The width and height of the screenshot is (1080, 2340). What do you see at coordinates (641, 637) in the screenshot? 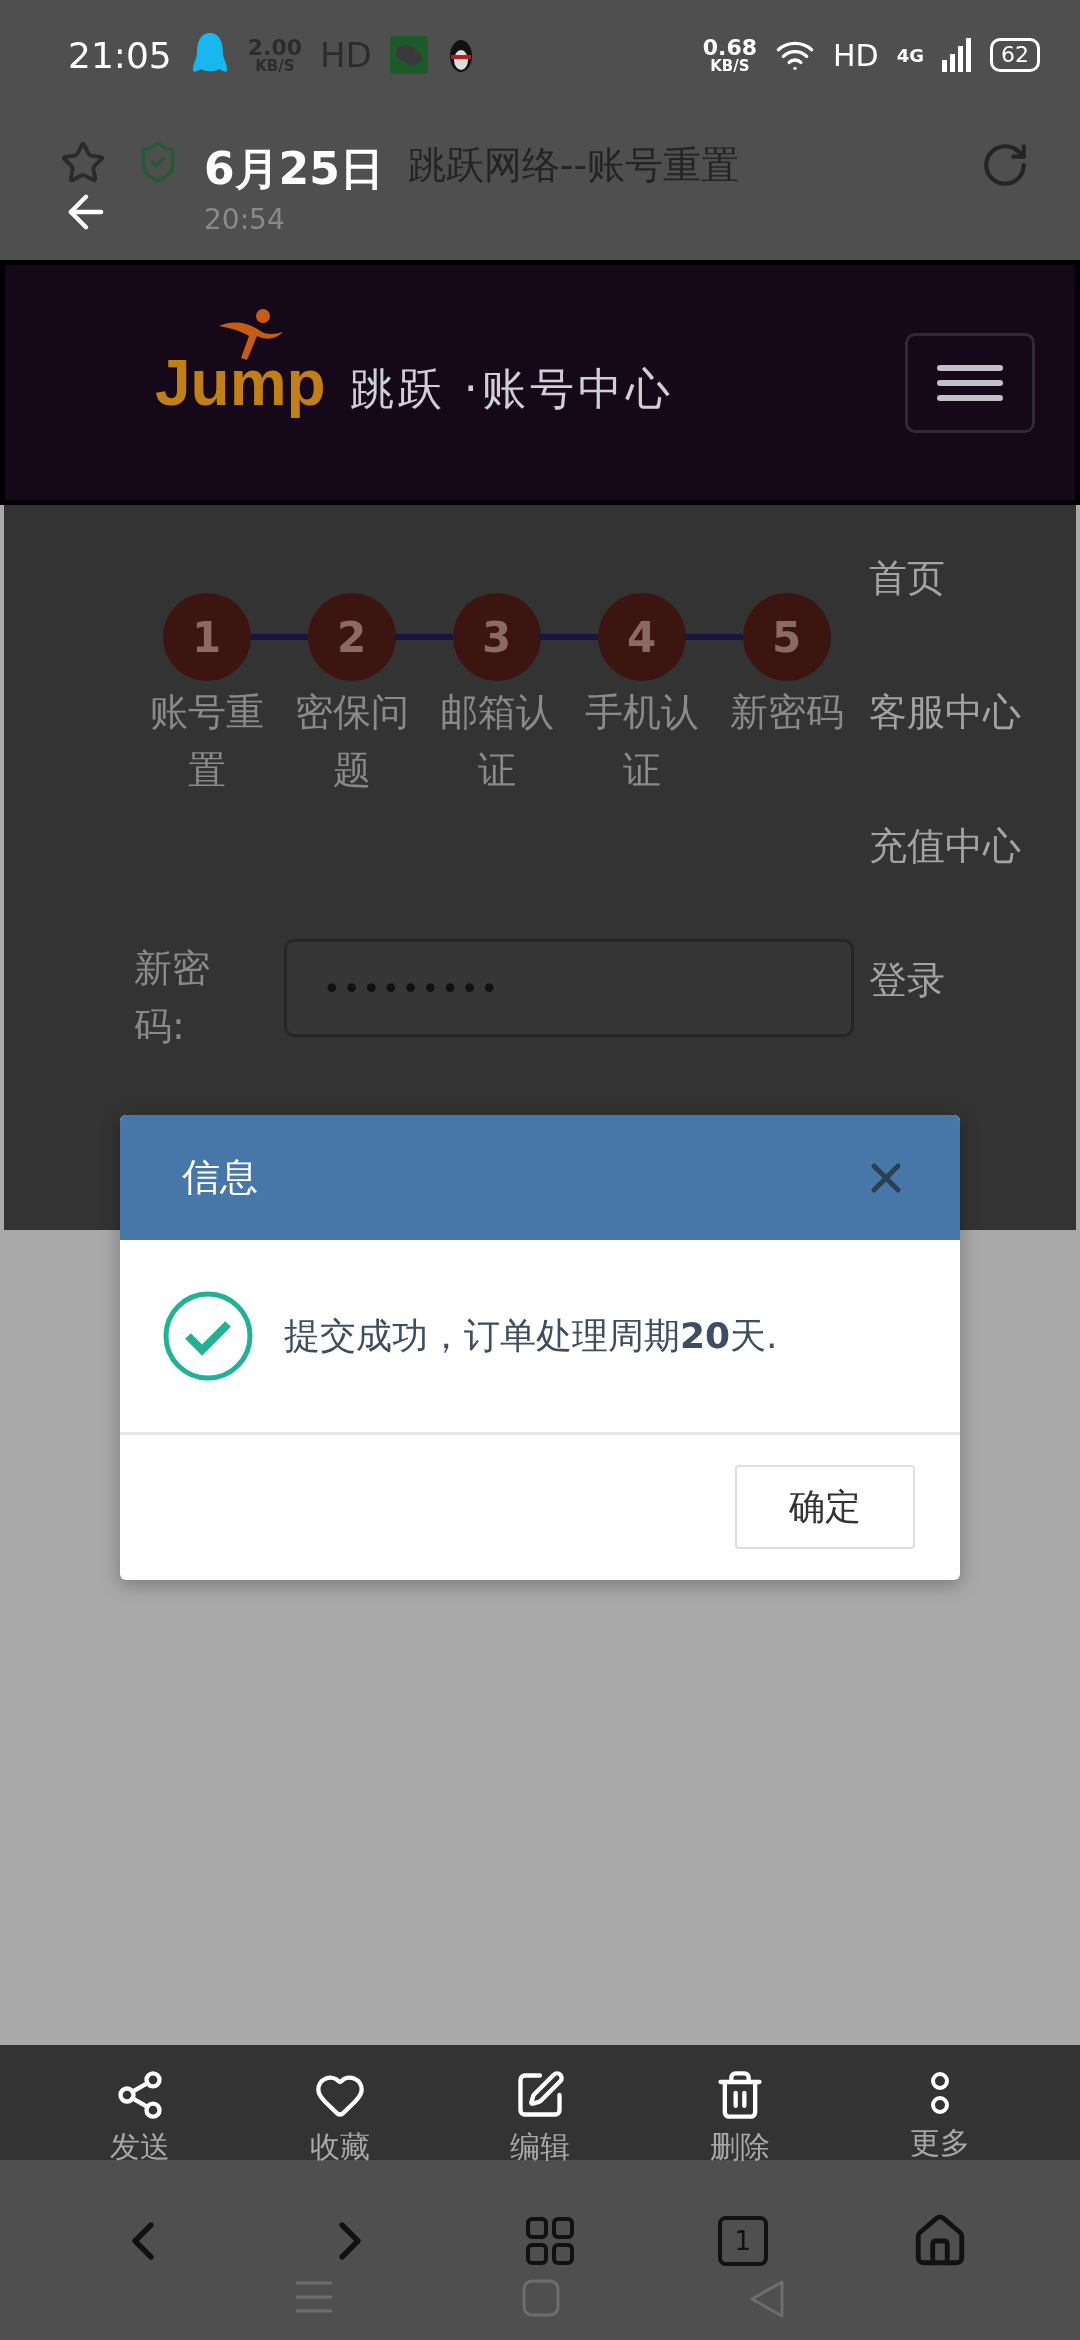
I see `step-number: 4` at bounding box center [641, 637].